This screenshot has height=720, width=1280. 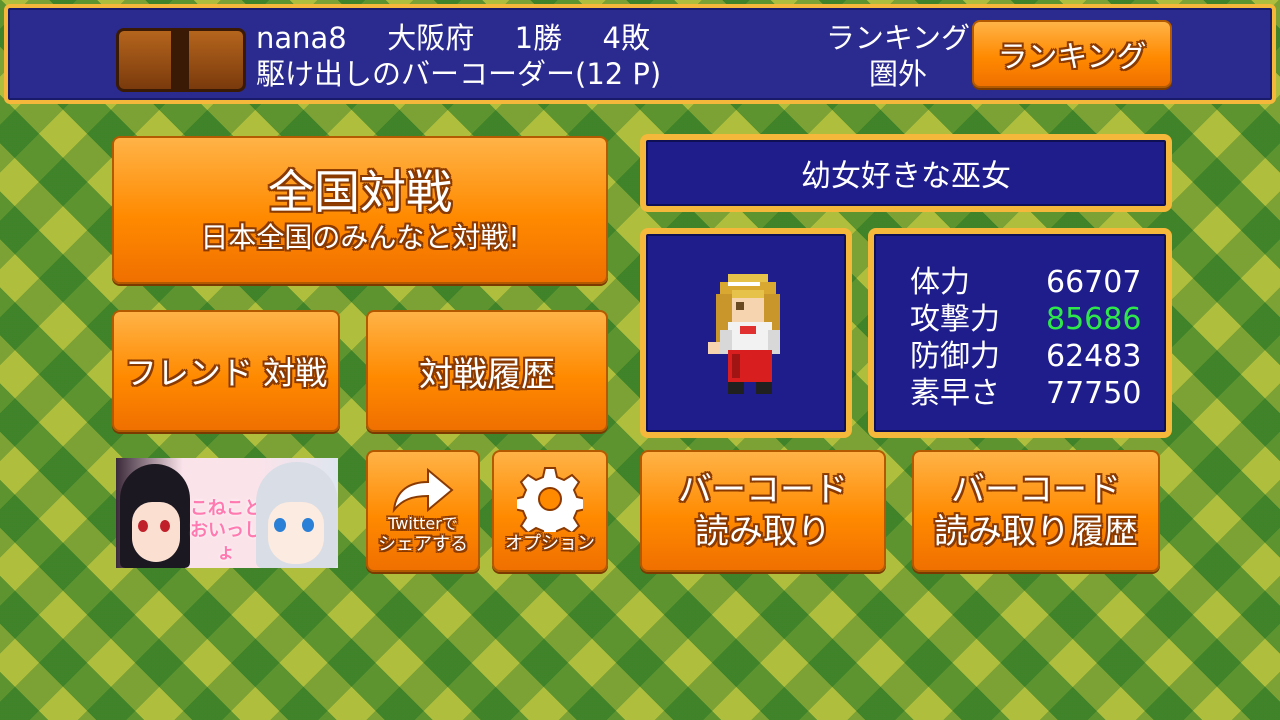 I want to click on character-sprite, so click(x=744, y=334).